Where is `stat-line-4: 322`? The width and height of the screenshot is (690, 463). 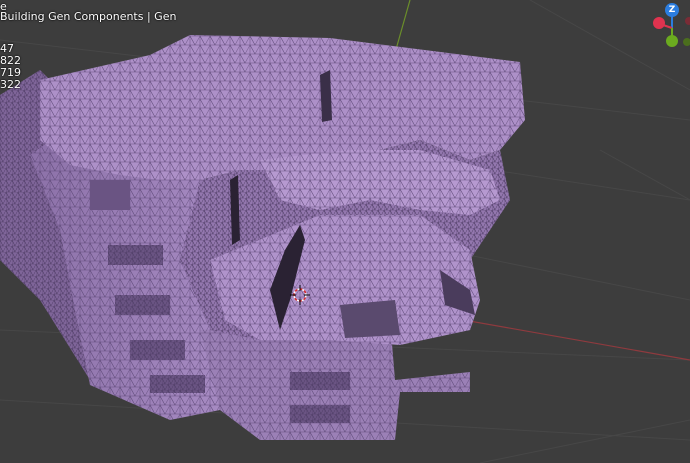 stat-line-4: 322 is located at coordinates (10, 84).